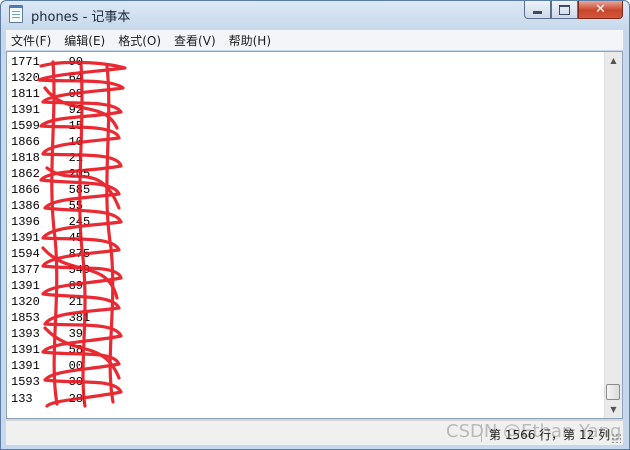 This screenshot has height=450, width=630. I want to click on text-line: 133 28, so click(48, 398).